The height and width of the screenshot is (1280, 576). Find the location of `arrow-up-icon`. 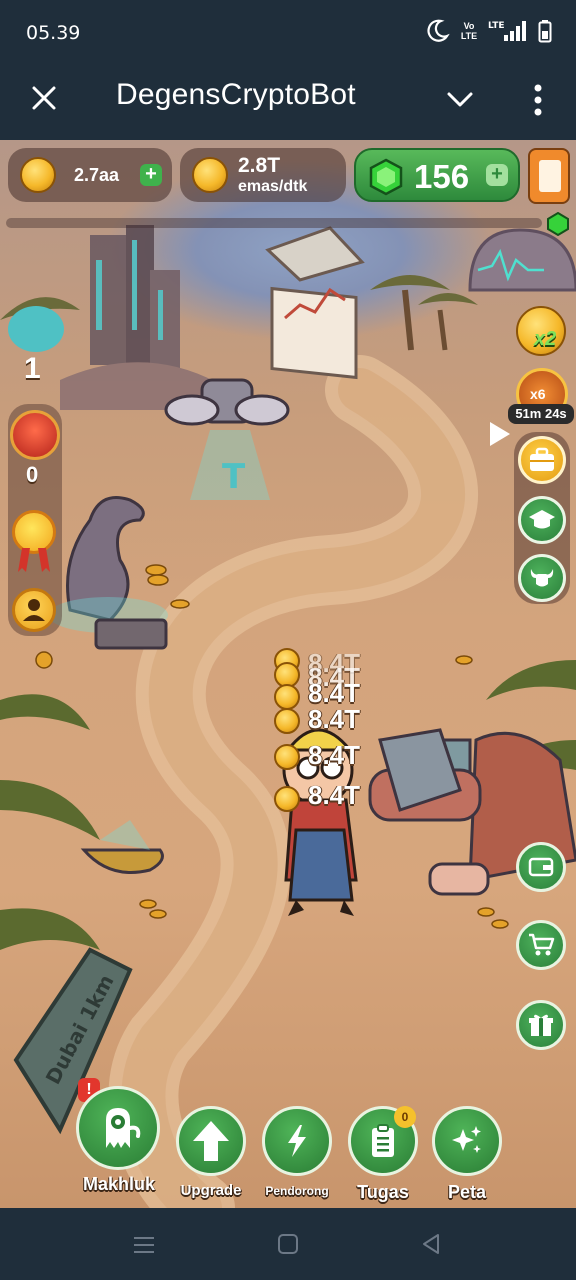

arrow-up-icon is located at coordinates (211, 1141).